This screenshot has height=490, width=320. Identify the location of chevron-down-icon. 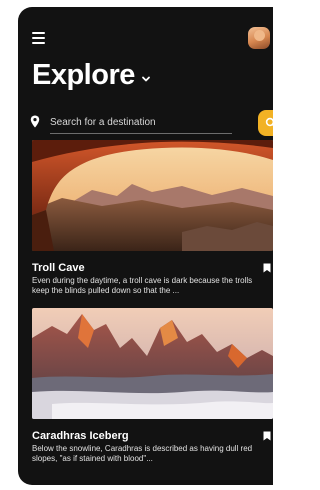
(145, 78).